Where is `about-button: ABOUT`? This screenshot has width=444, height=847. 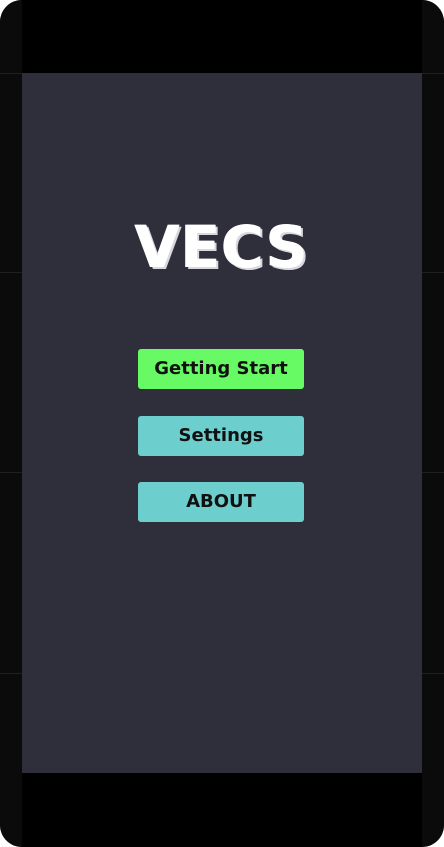
about-button: ABOUT is located at coordinates (221, 502).